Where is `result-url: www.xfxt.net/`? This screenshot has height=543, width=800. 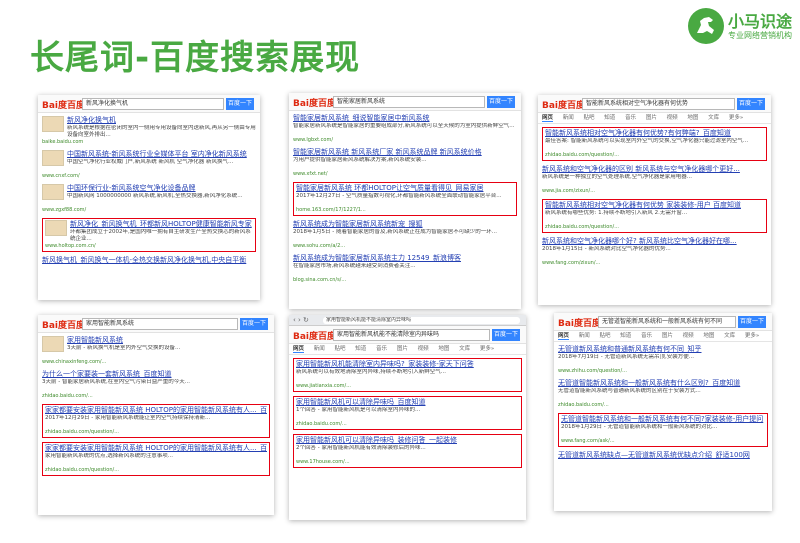
result-url: www.xfxt.net/ is located at coordinates (405, 174).